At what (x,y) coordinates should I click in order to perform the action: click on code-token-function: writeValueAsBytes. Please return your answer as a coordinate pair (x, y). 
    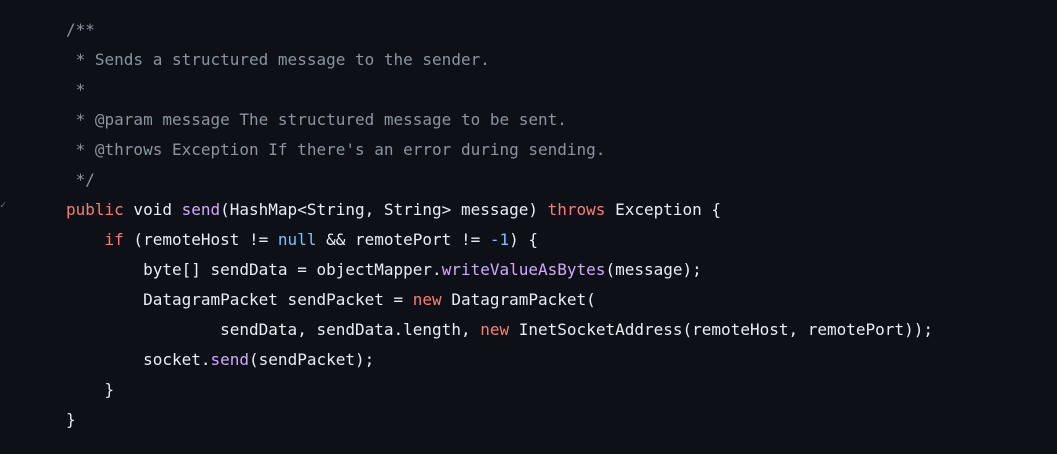
    Looking at the image, I should click on (523, 269).